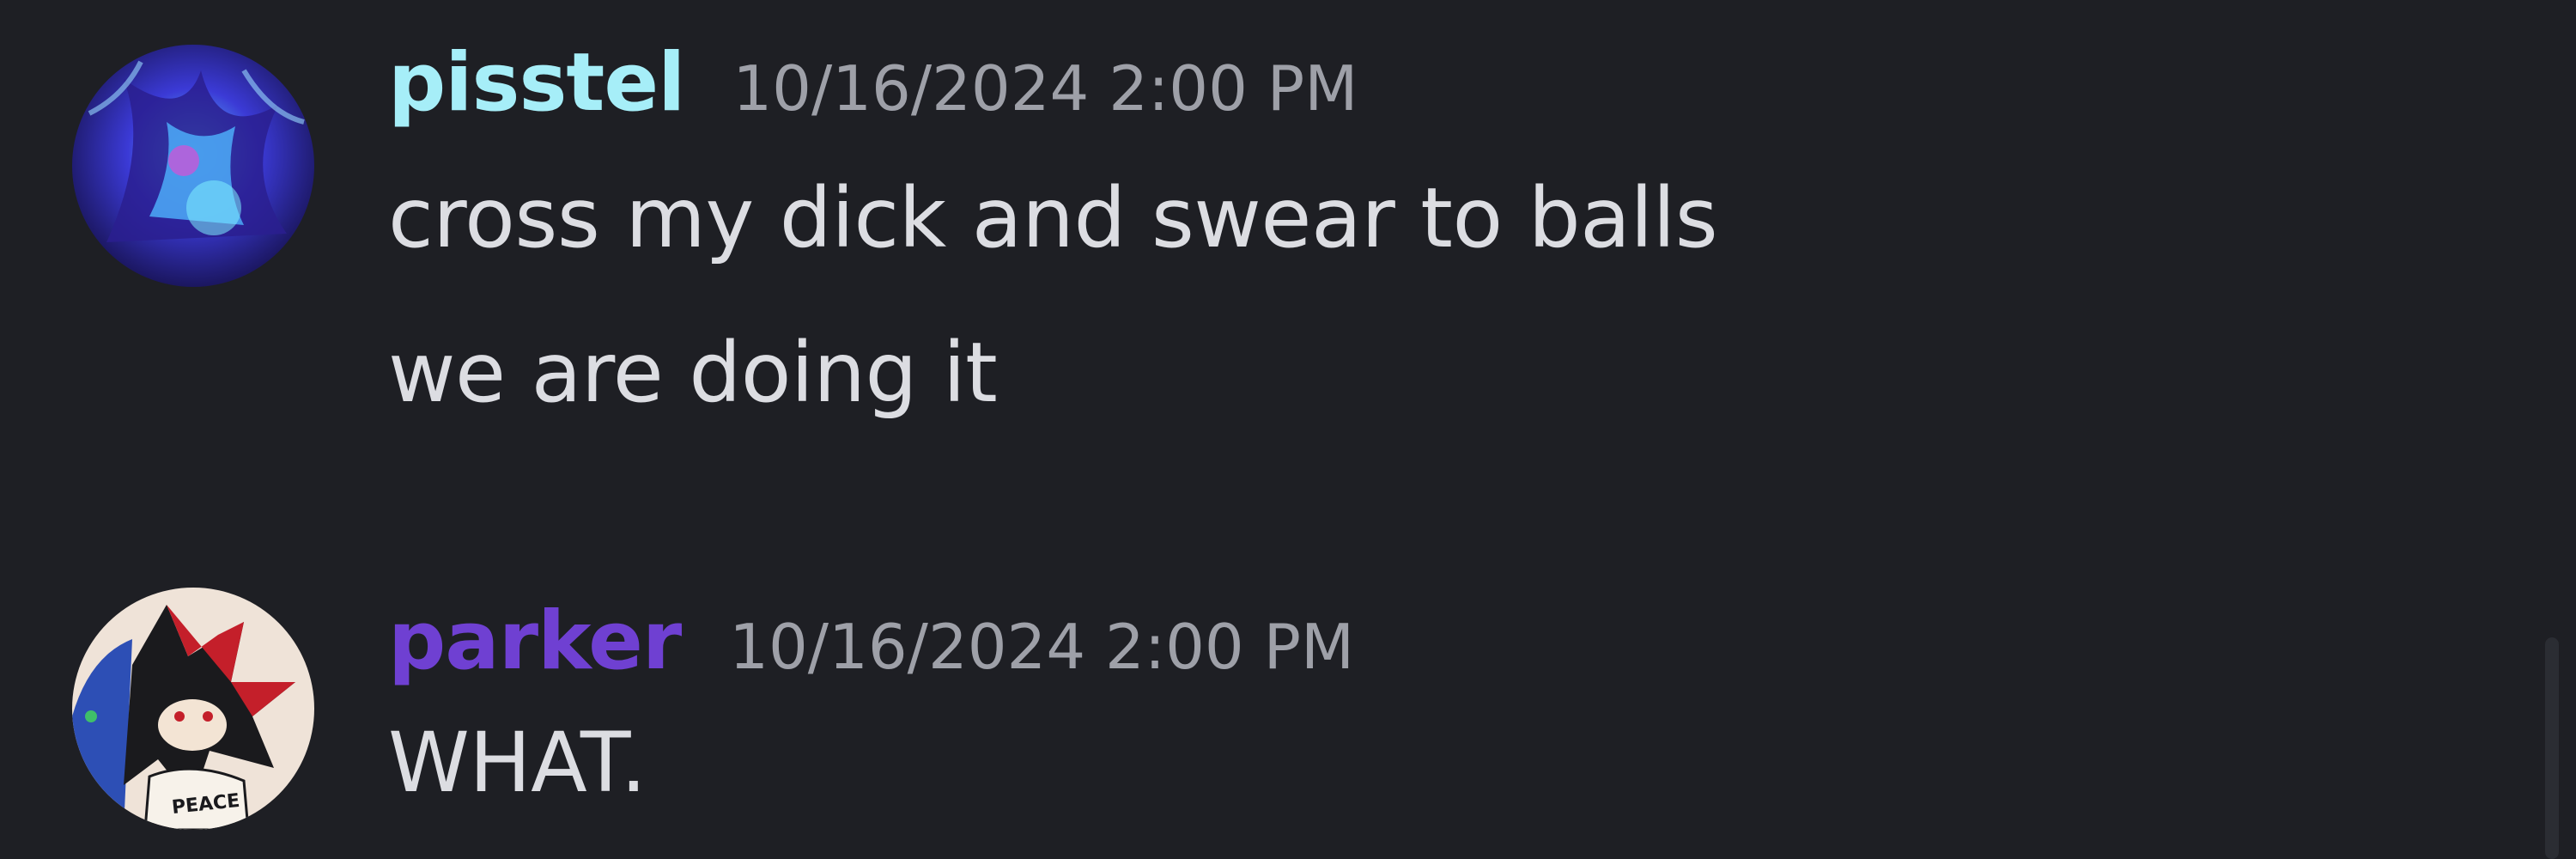  What do you see at coordinates (517, 763) in the screenshot?
I see `message-text: WHAT.` at bounding box center [517, 763].